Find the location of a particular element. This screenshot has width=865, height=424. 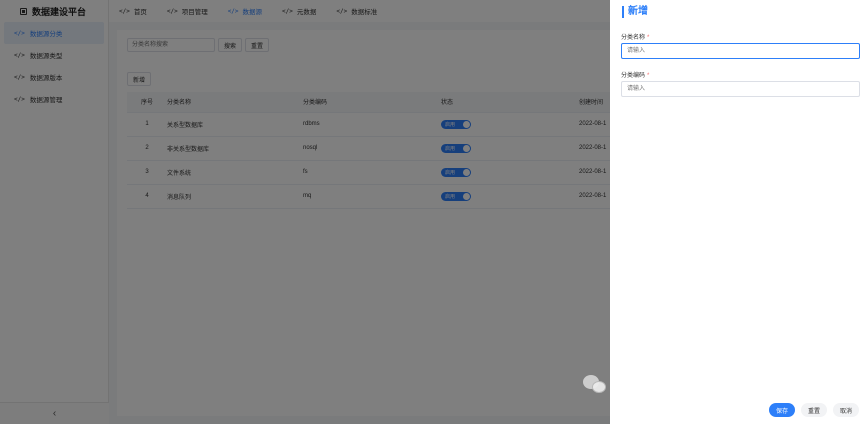

cancel-button: 取消 is located at coordinates (845, 410).